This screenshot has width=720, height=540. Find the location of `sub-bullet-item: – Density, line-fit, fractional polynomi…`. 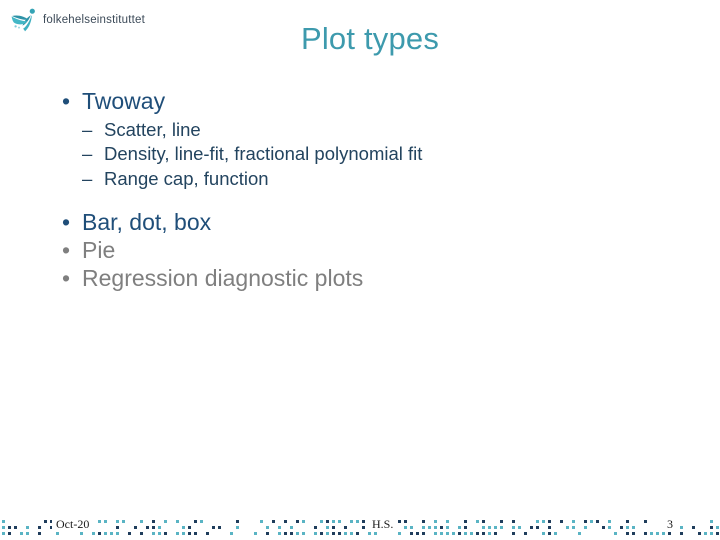

sub-bullet-item: – Density, line-fit, fractional polynomi… is located at coordinates (386, 154).